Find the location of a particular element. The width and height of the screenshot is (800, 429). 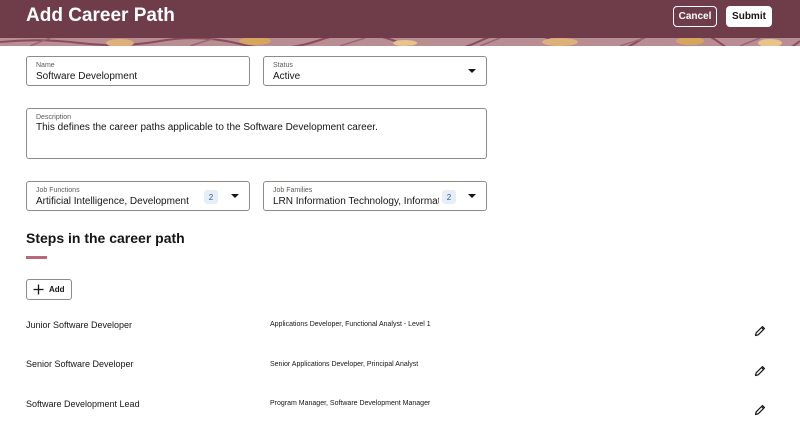

step-name: Software Development Lead is located at coordinates (83, 404).